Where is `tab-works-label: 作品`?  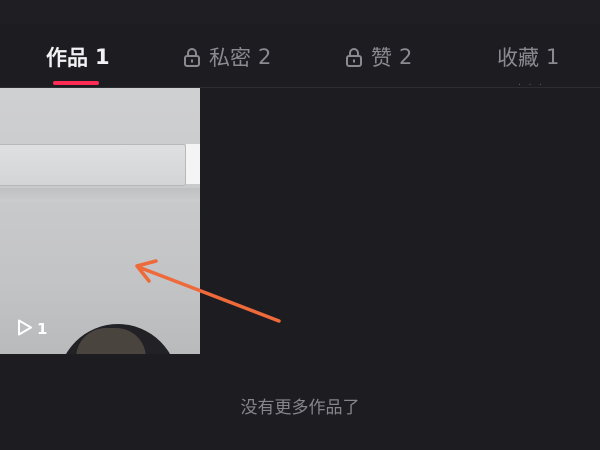 tab-works-label: 作品 is located at coordinates (67, 58).